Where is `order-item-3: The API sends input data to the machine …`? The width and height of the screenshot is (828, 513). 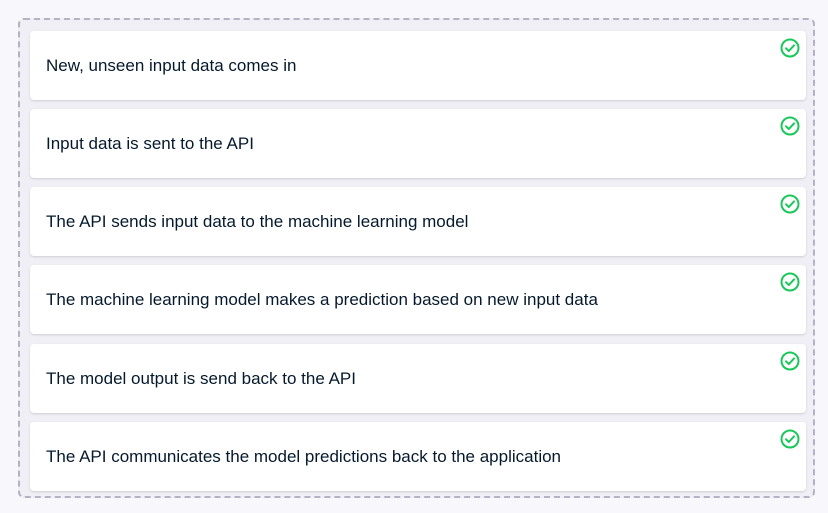
order-item-3: The API sends input data to the machine … is located at coordinates (418, 221).